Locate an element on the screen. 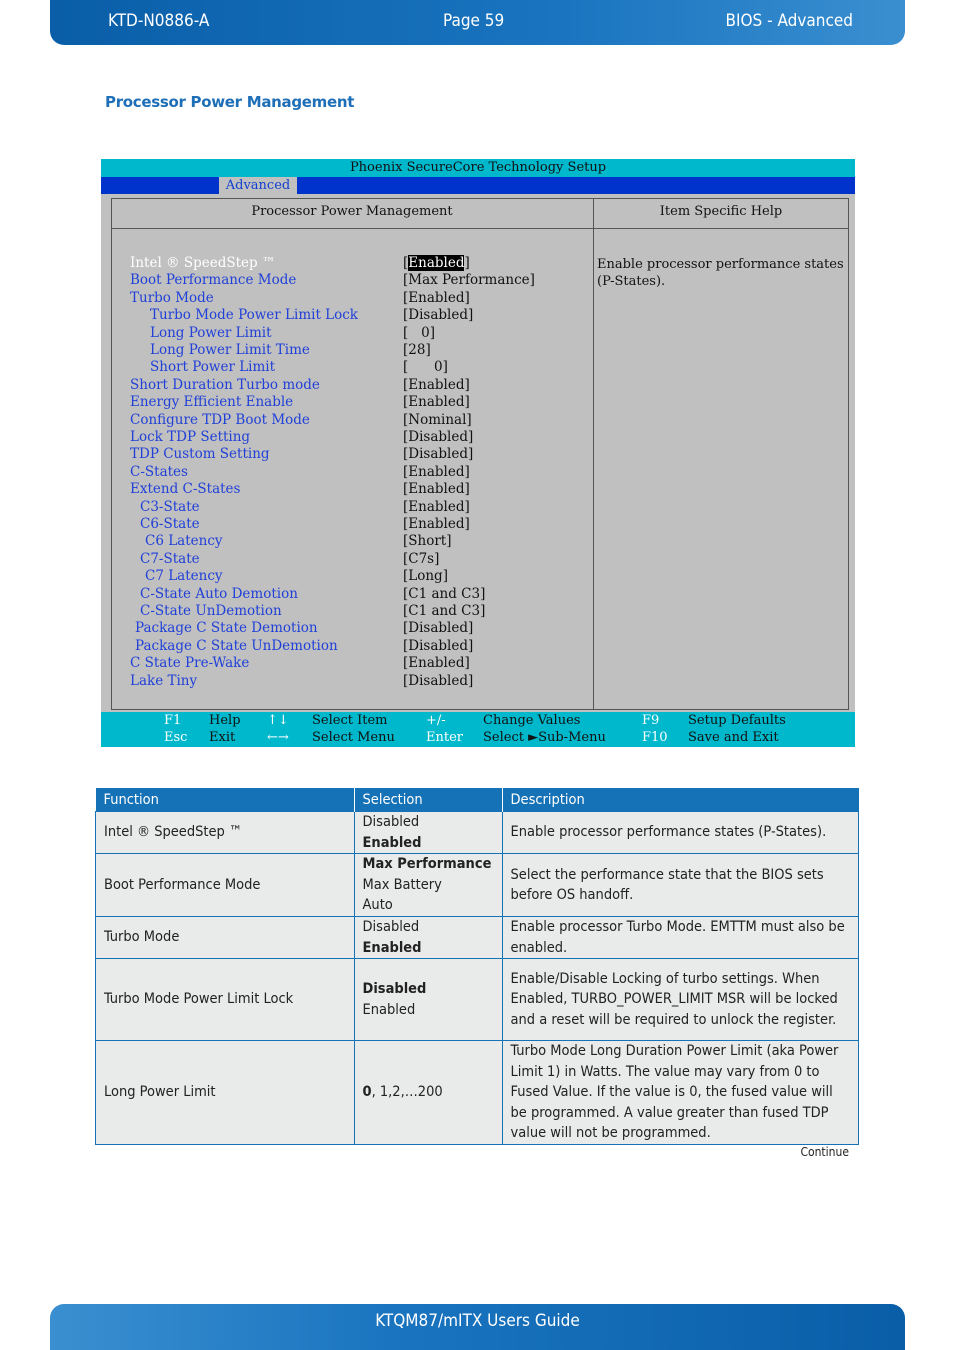 This screenshot has width=954, height=1350. function-cell: Turbo Mode Power Limit Lock is located at coordinates (225, 999).